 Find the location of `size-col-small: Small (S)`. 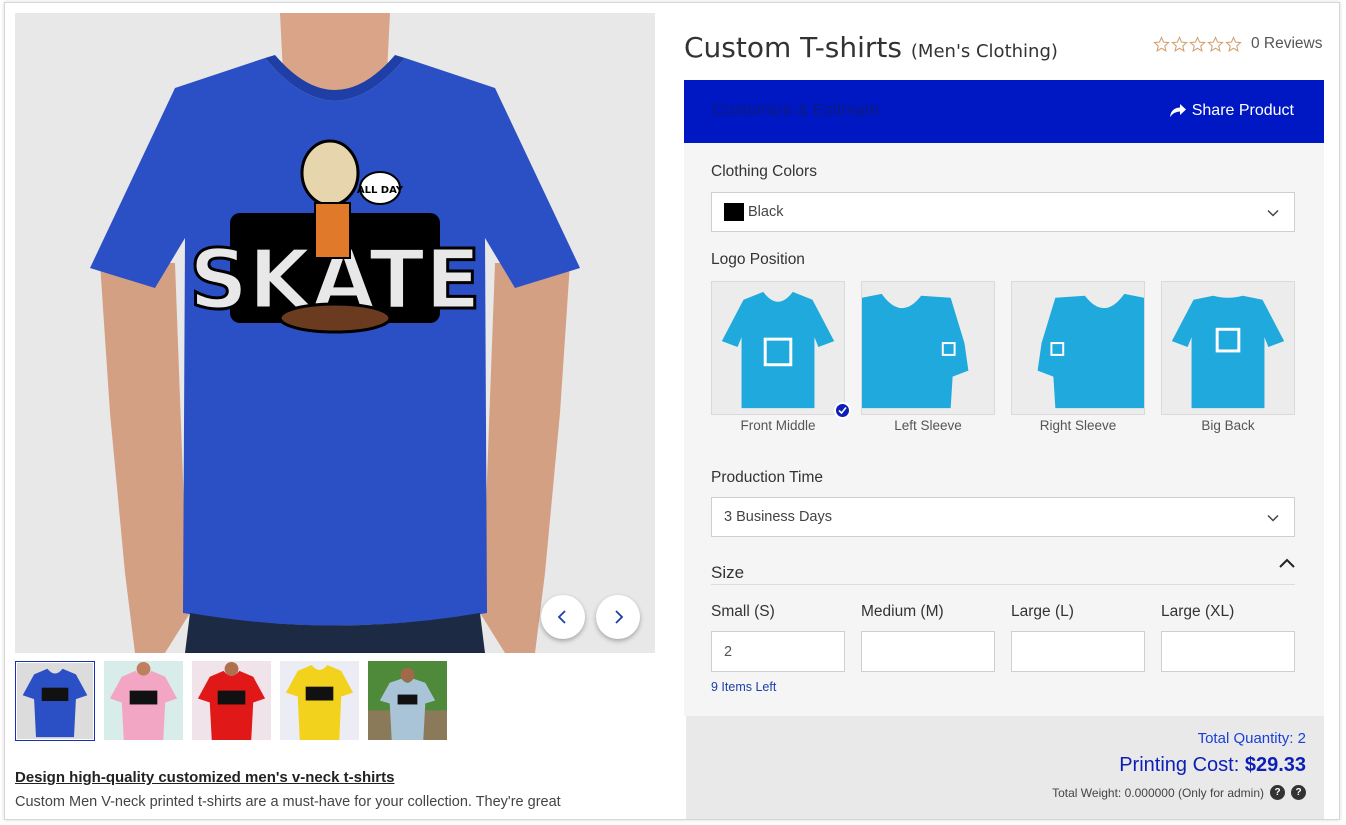

size-col-small: Small (S) is located at coordinates (778, 637).